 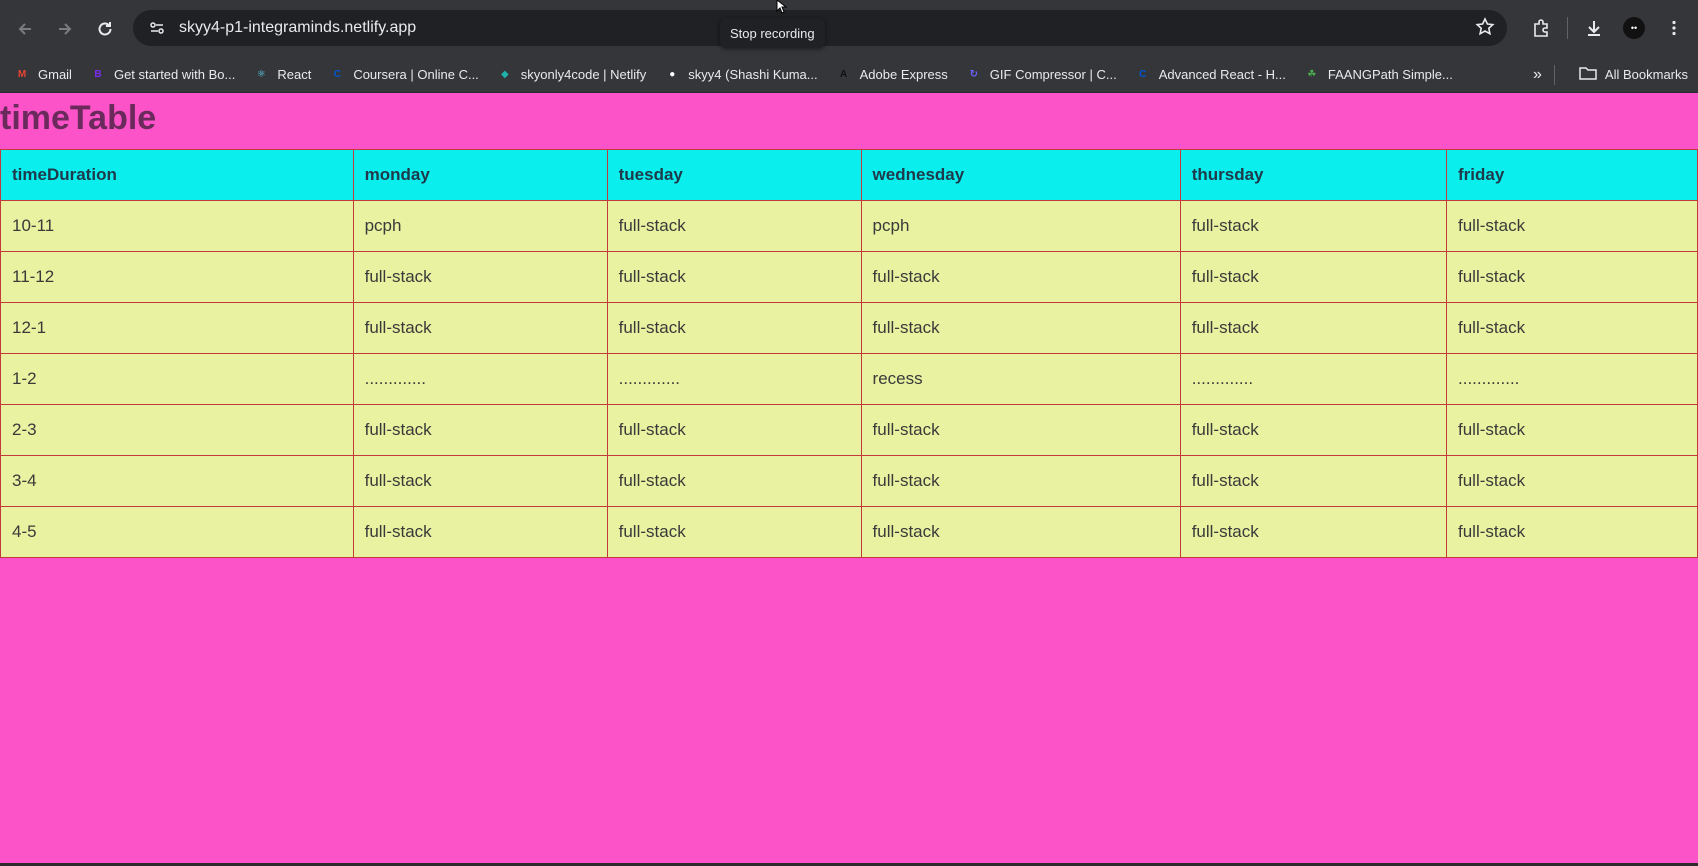 I want to click on time-slot-cell: 11-12, so click(x=177, y=277).